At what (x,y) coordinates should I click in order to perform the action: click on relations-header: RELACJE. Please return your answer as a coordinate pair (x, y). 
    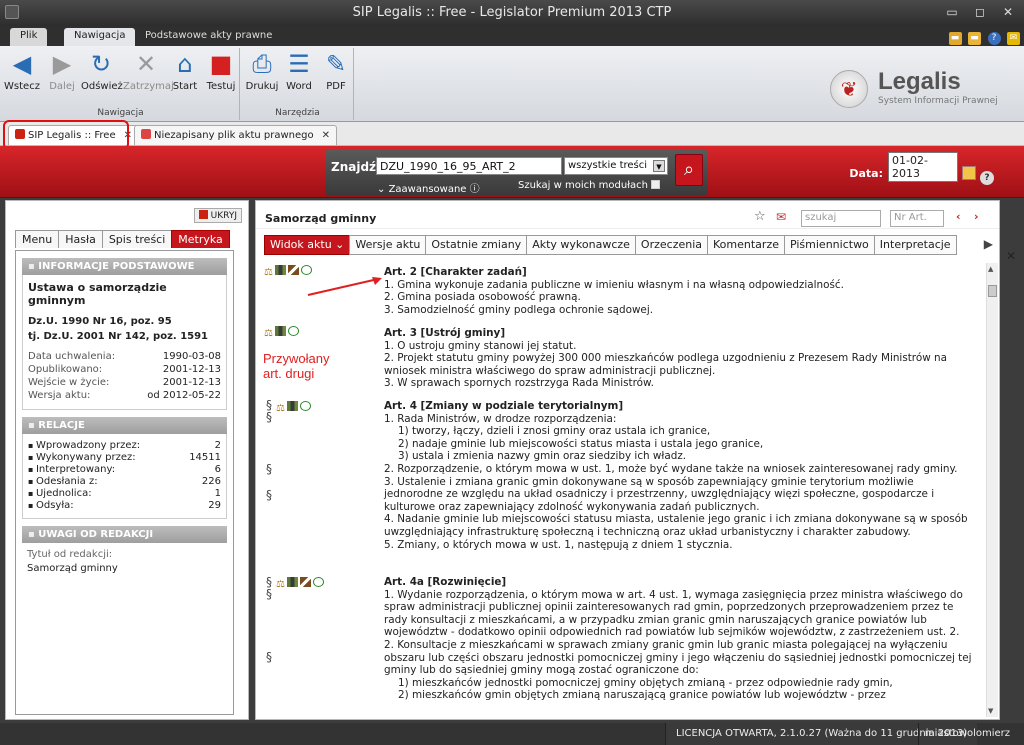
    Looking at the image, I should click on (124, 425).